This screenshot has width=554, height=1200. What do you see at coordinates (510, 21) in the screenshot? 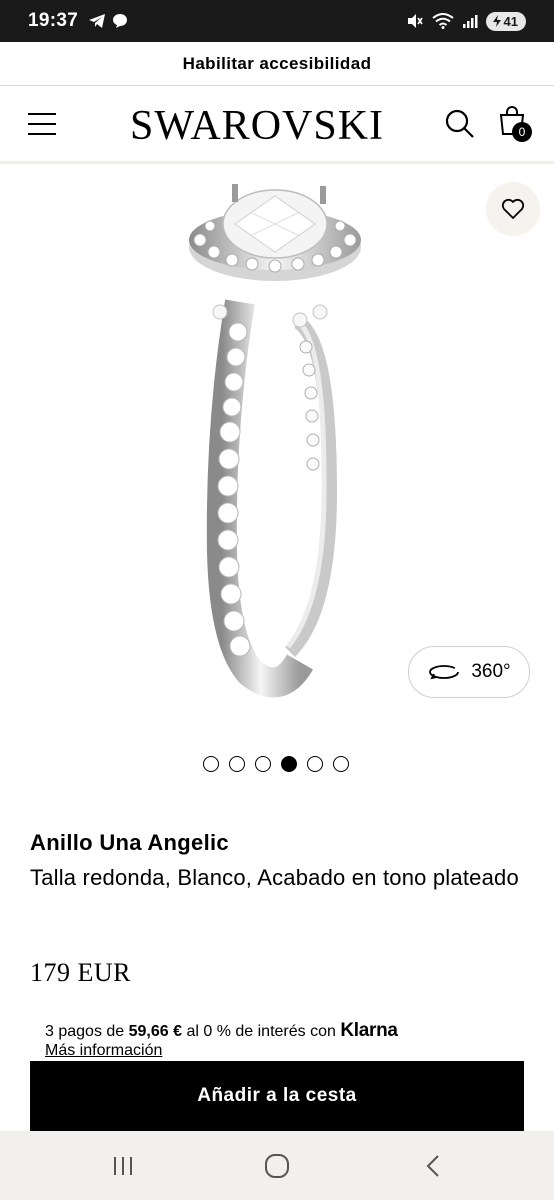
I see `battery-level: 41` at bounding box center [510, 21].